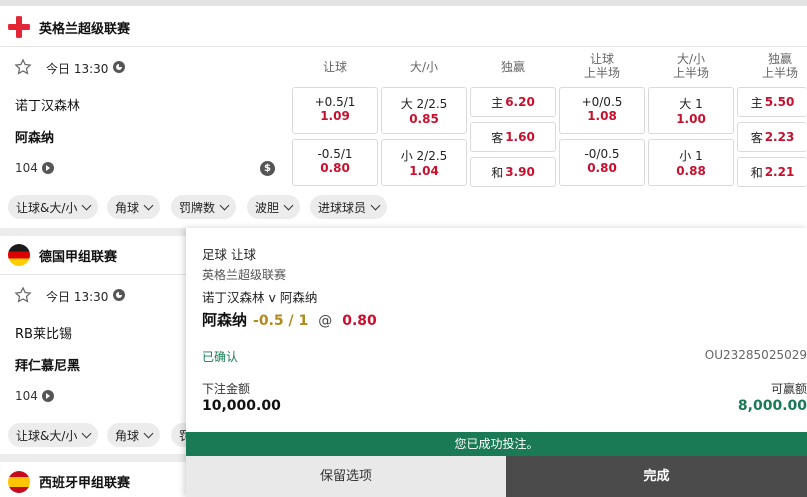 This screenshot has height=497, width=807. Describe the element at coordinates (424, 67) in the screenshot. I see `col-header-over-under: 大/小` at that location.